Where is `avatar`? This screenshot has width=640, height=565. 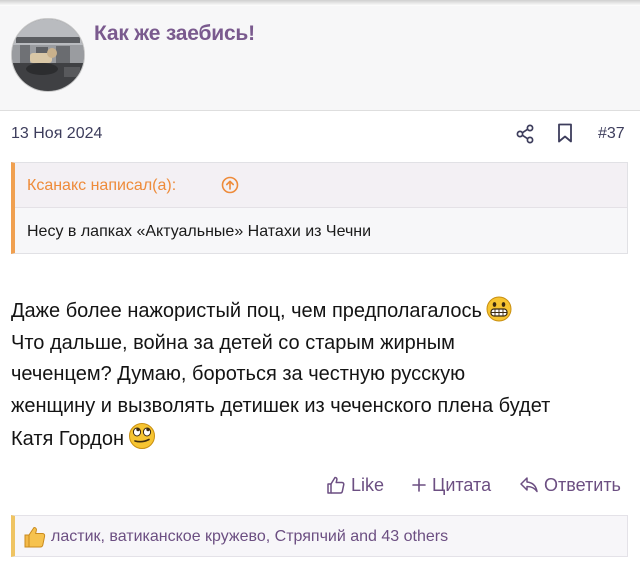
avatar is located at coordinates (48, 55).